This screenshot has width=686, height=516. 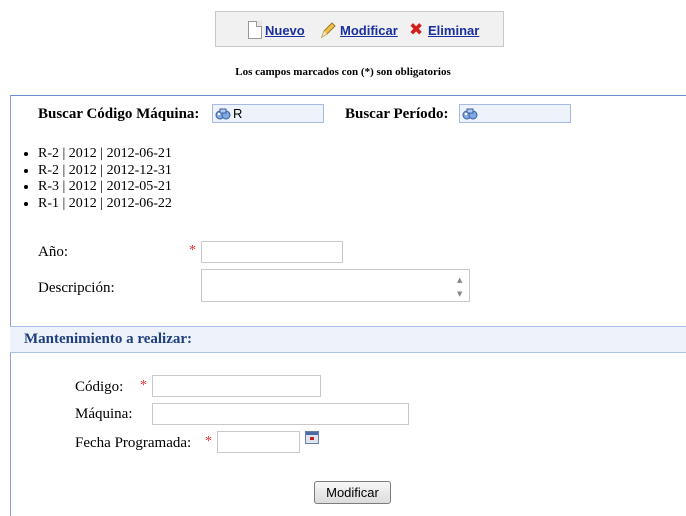 What do you see at coordinates (397, 114) in the screenshot?
I see `search-period-label: Buscar Período:` at bounding box center [397, 114].